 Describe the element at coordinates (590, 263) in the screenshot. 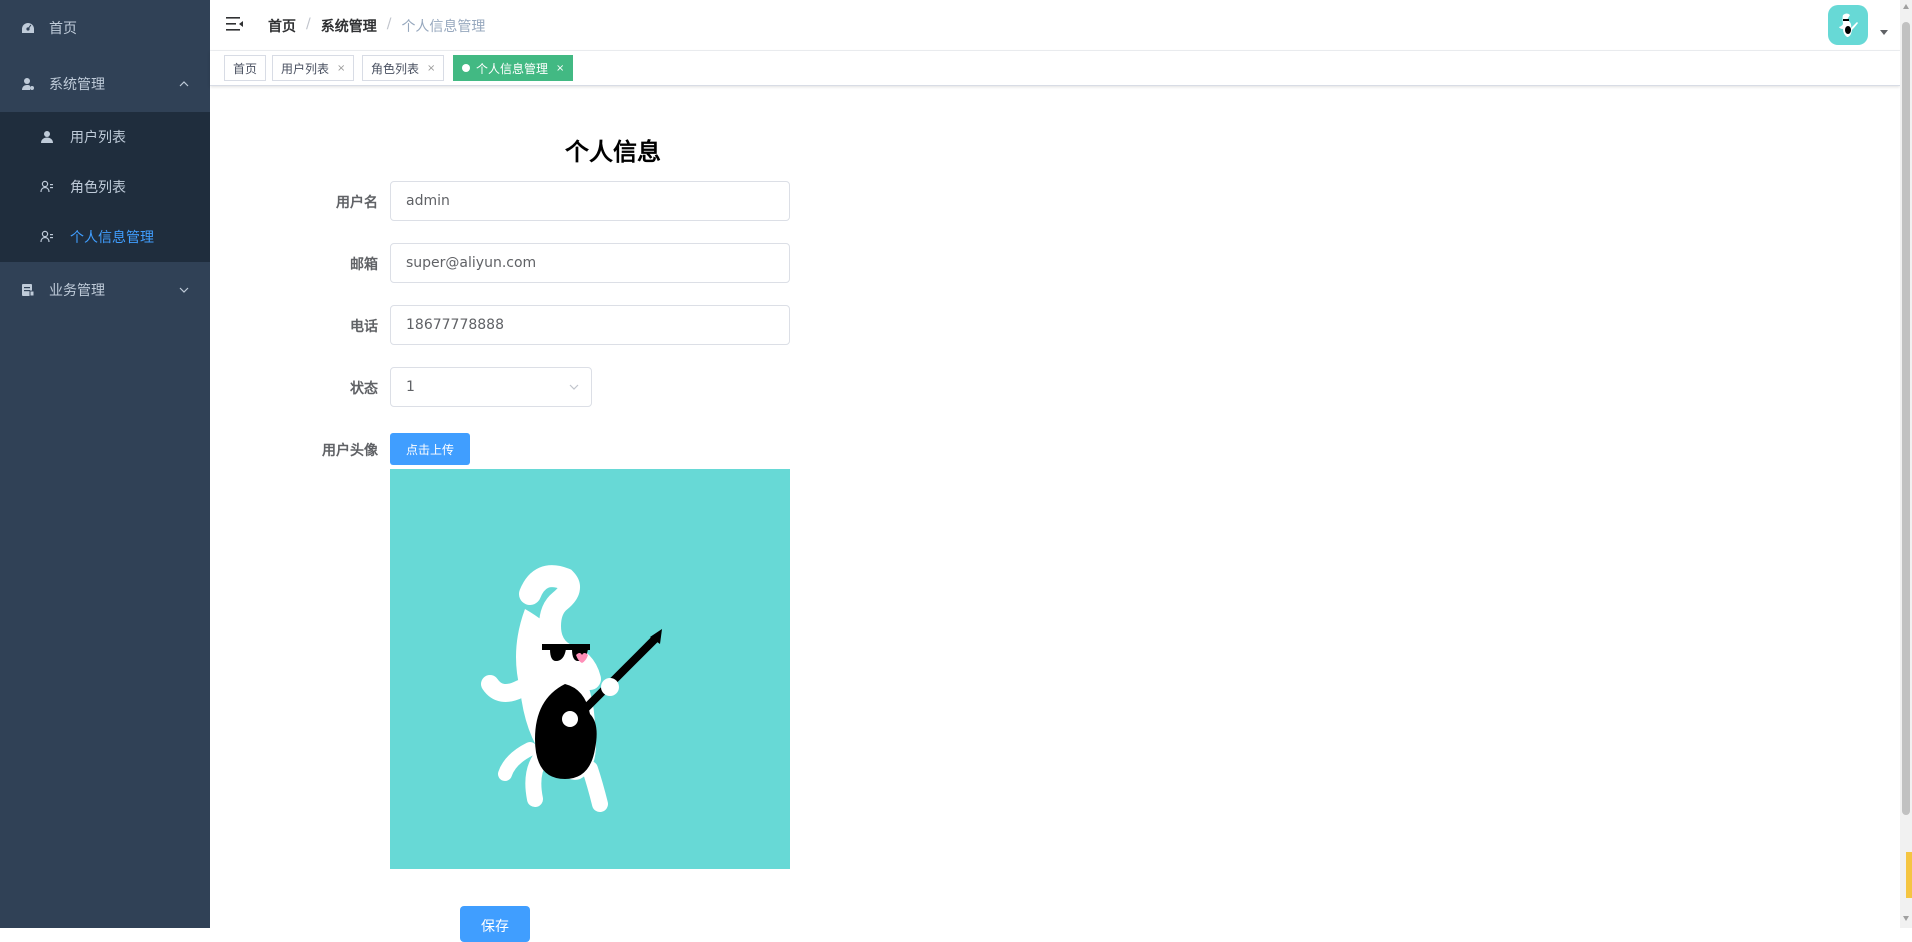

I see `email-field: super@aliyun.com` at that location.